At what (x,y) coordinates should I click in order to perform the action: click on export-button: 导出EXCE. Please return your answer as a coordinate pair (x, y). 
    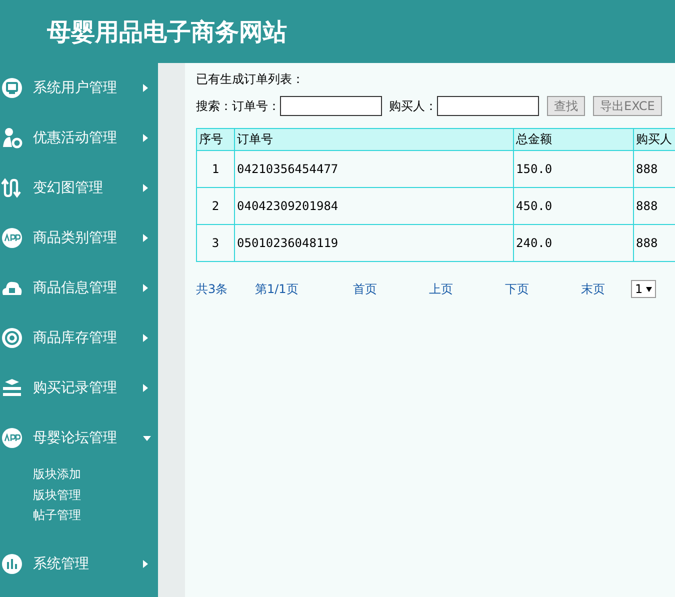
    Looking at the image, I should click on (627, 106).